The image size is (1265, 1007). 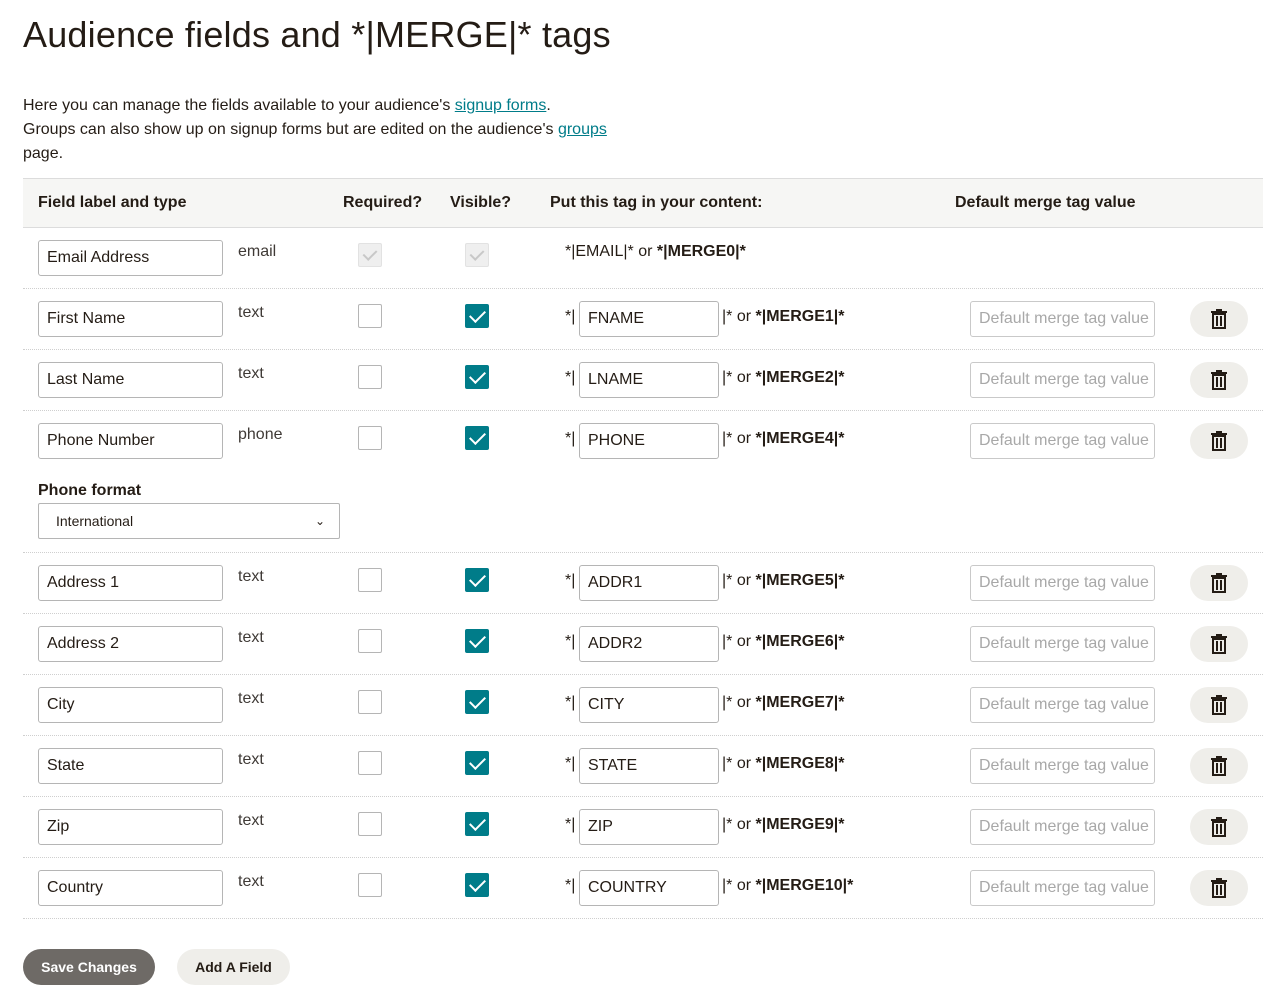 What do you see at coordinates (582, 129) in the screenshot?
I see `groups-link: groups` at bounding box center [582, 129].